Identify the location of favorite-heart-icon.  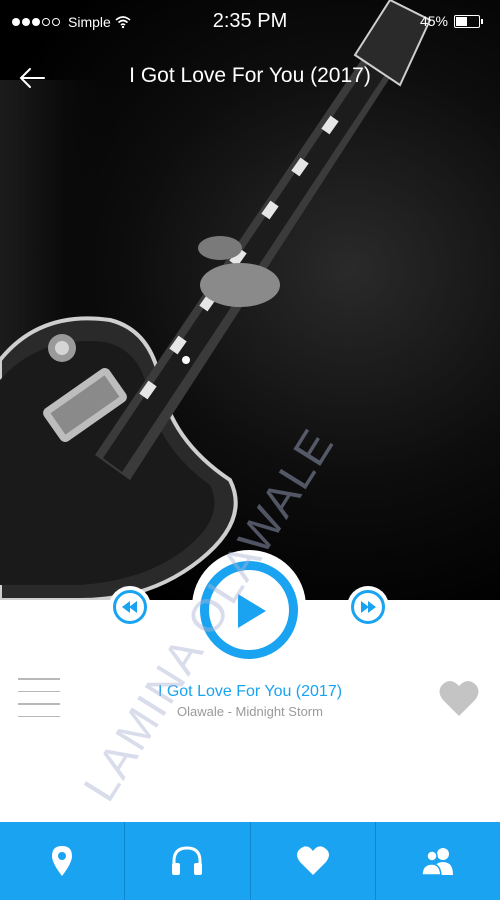
(459, 698).